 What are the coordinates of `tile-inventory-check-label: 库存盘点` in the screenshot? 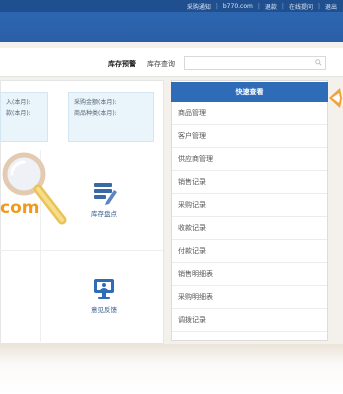 It's located at (104, 214).